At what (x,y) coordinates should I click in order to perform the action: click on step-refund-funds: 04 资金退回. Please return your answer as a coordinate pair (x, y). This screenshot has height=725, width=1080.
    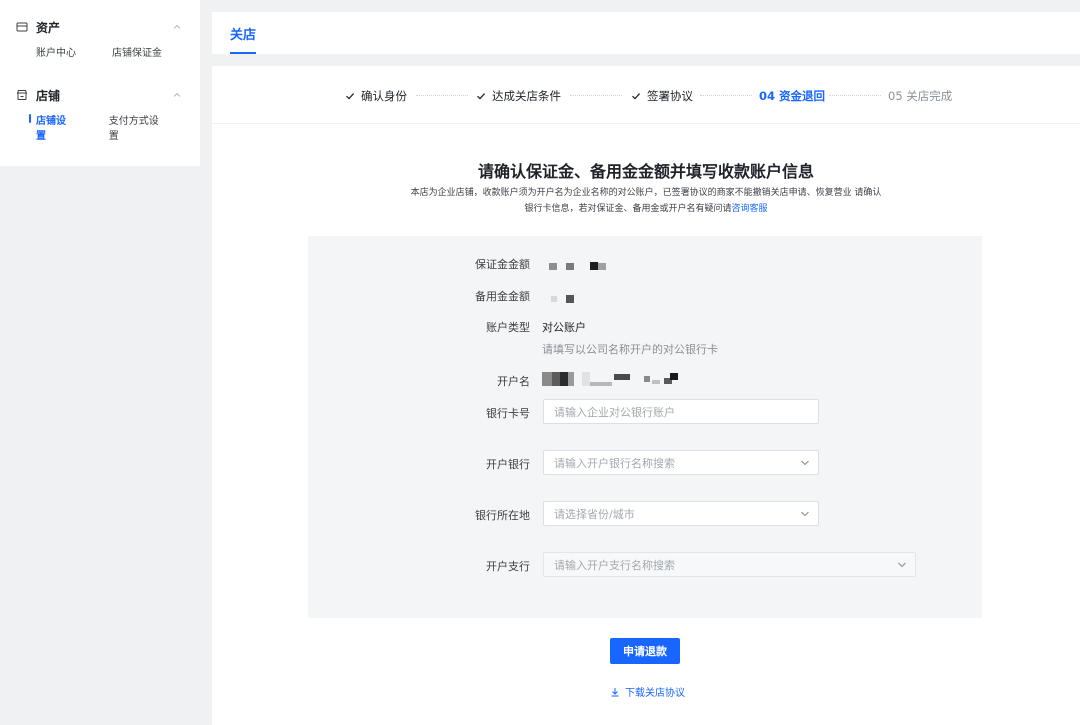
    Looking at the image, I should click on (792, 96).